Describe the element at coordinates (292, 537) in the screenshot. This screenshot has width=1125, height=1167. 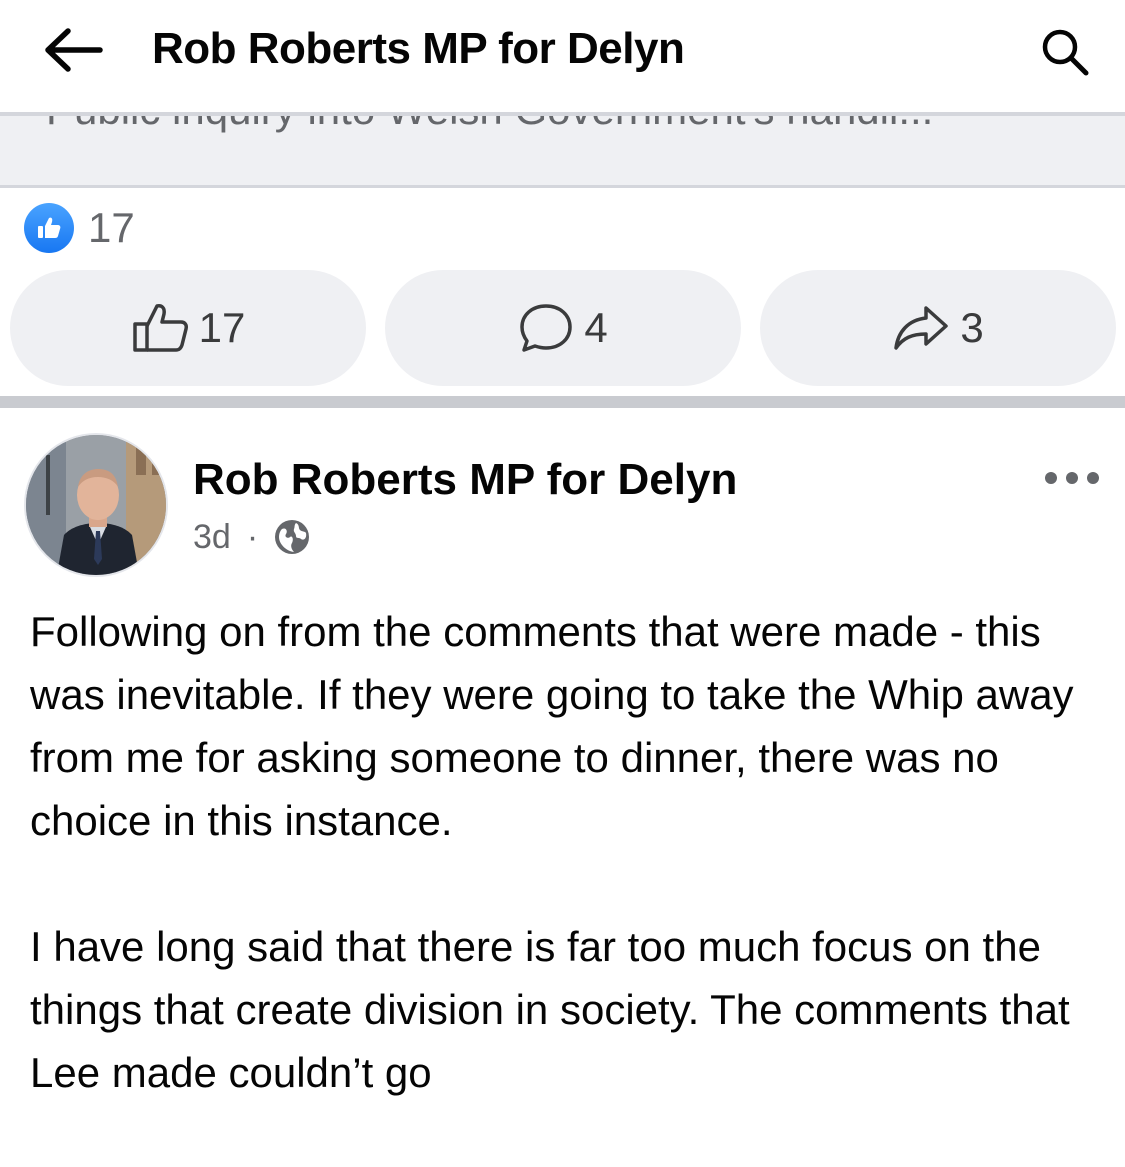
I see `globe-icon` at that location.